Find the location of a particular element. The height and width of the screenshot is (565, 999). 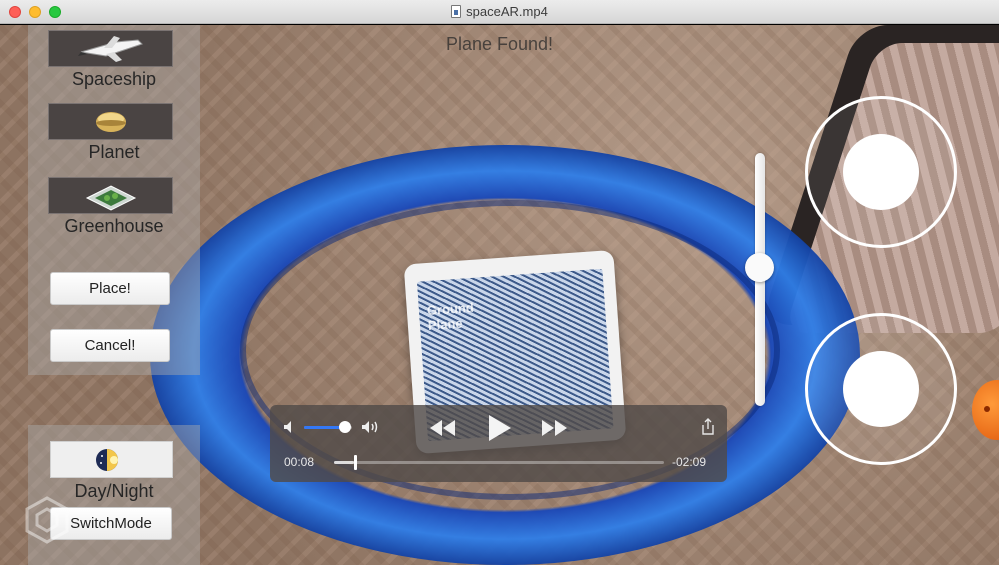

greenhouse-icon is located at coordinates (110, 197).